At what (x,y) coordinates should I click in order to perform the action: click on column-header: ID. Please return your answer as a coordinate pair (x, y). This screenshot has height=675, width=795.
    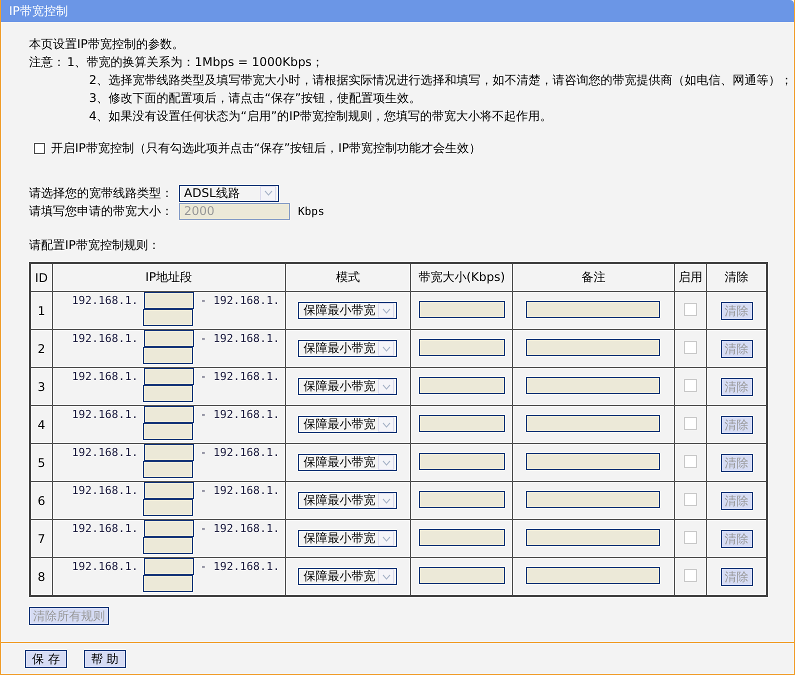
    Looking at the image, I should click on (41, 277).